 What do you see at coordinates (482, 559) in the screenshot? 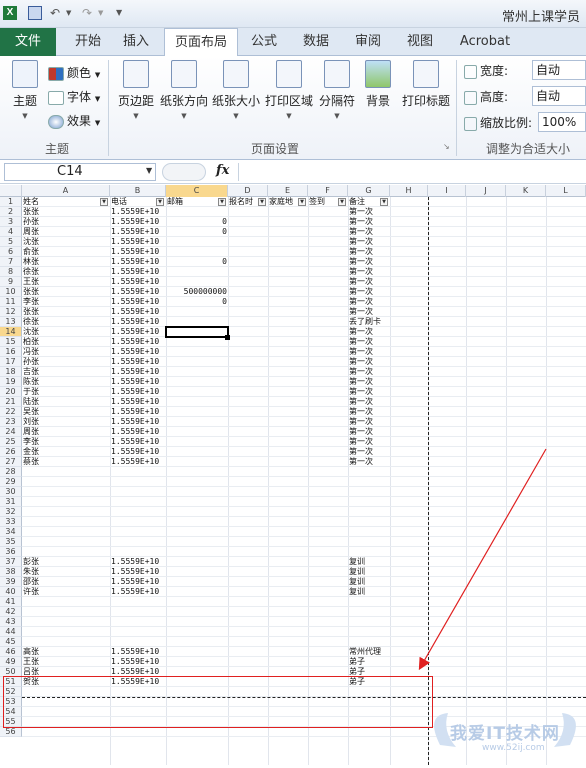
I see `annotation-red-arrow` at bounding box center [482, 559].